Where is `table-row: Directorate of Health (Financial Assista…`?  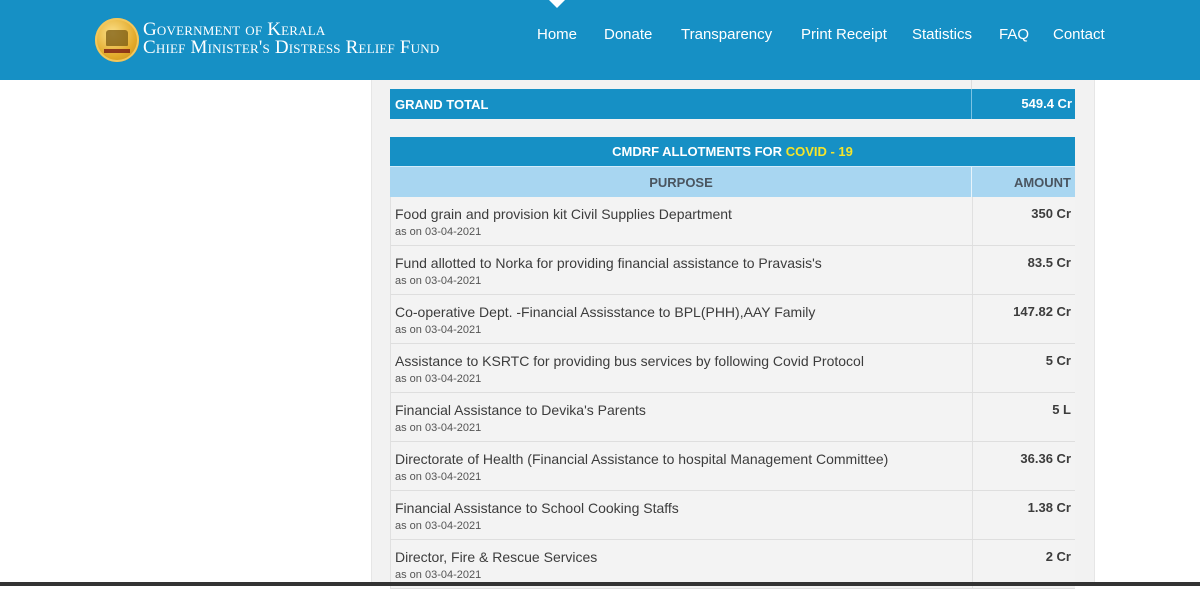
table-row: Directorate of Health (Financial Assista… is located at coordinates (732, 466).